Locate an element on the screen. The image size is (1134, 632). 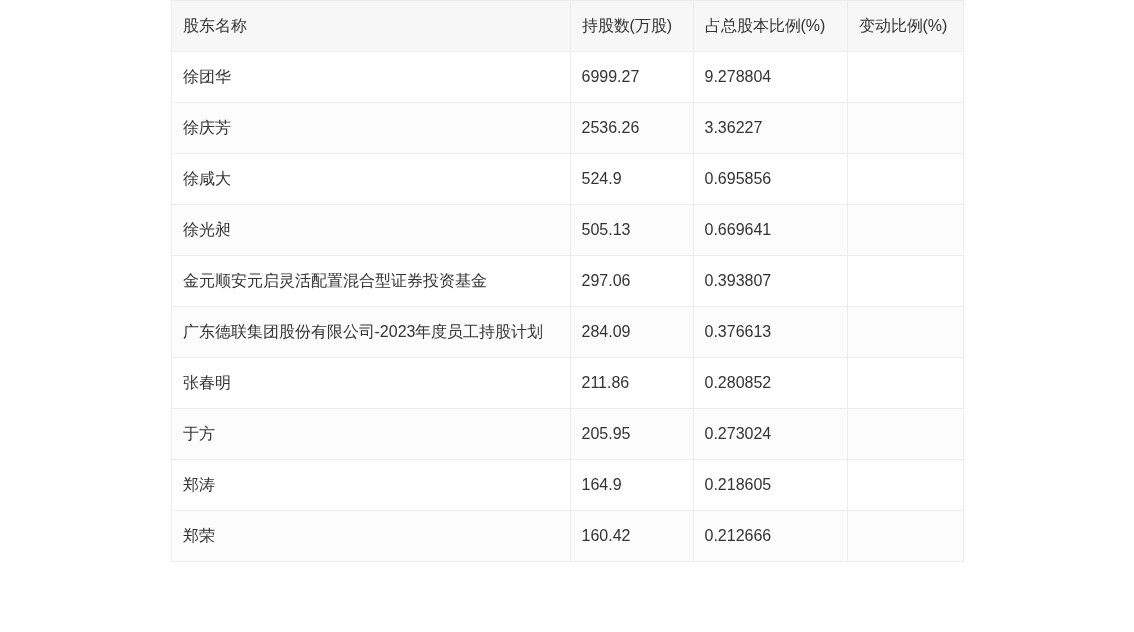
table-cell: 205.95 is located at coordinates (631, 434).